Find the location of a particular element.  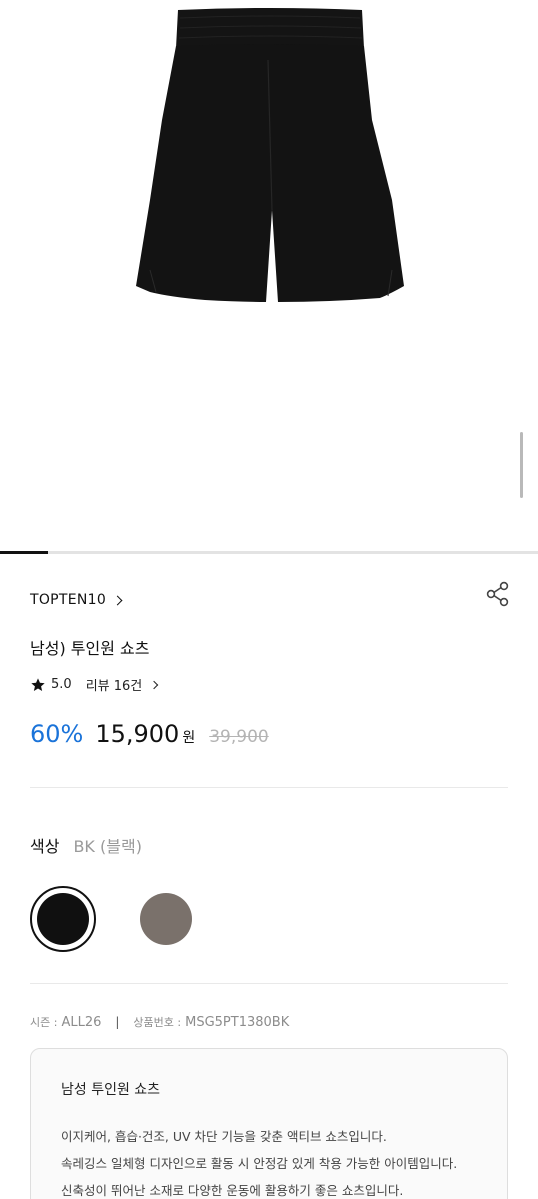

product-meta: 시즌 : ALL26 | 상품번호 : MSG5PT1380BK is located at coordinates (159, 1022).